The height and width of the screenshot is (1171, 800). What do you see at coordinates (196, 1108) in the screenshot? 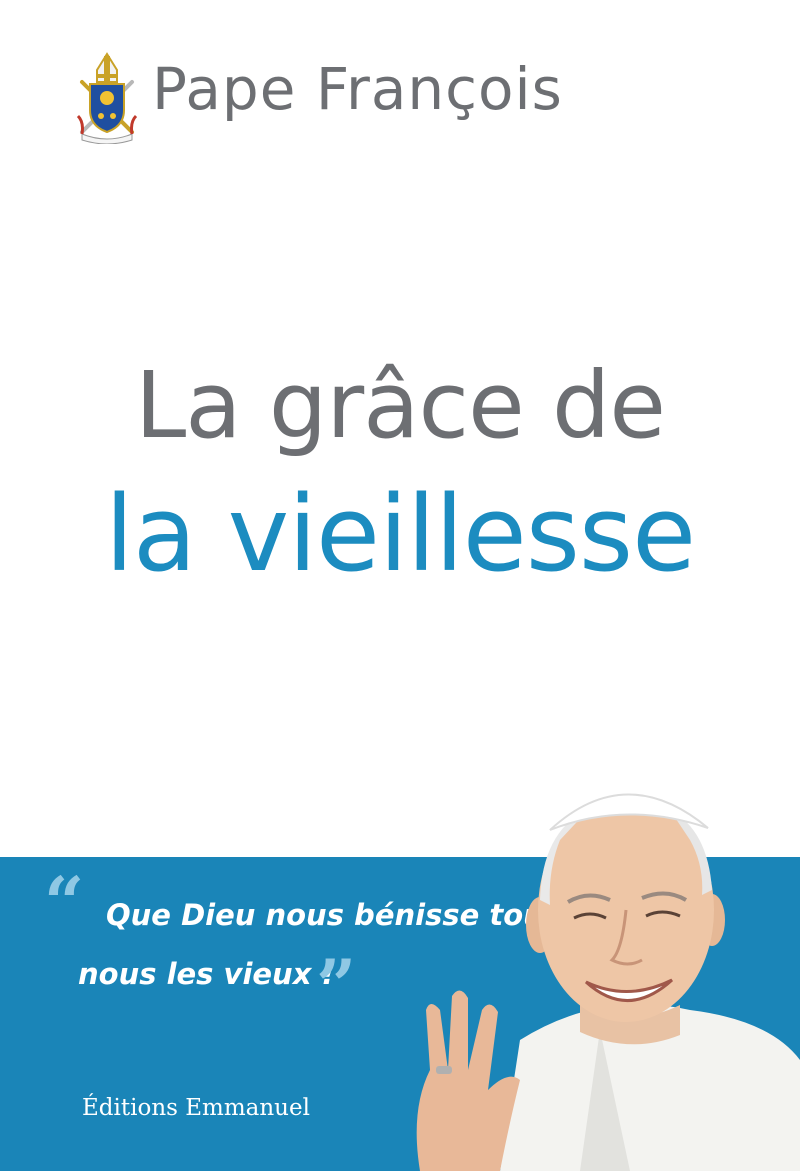
I see `publisher-name: Éditions Emmanuel` at bounding box center [196, 1108].